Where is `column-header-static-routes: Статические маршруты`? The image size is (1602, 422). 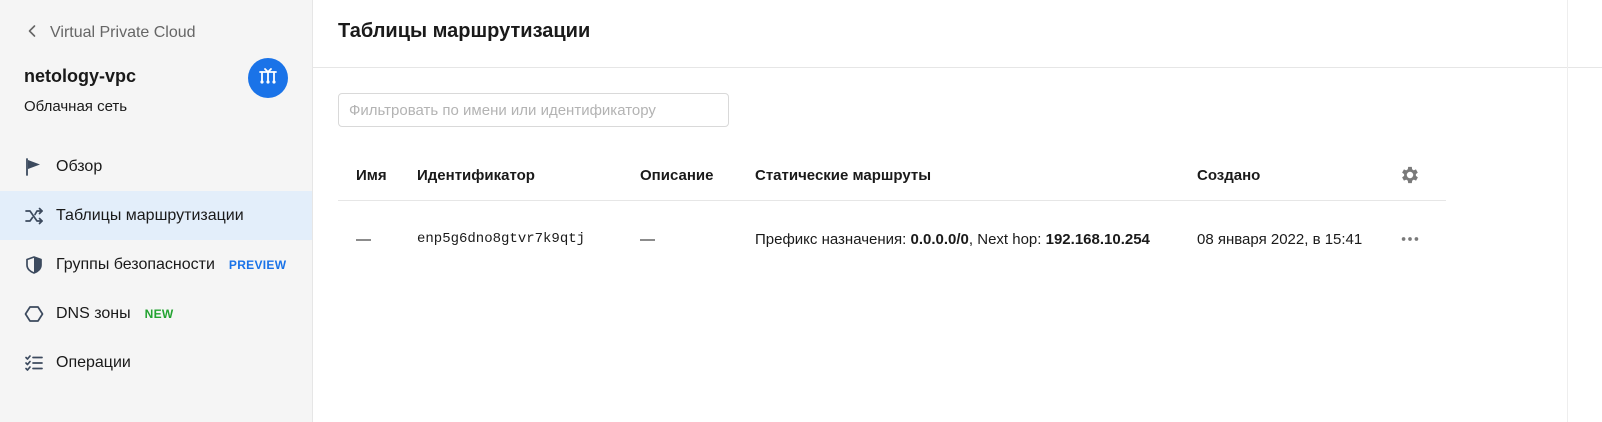
column-header-static-routes: Статические маршруты is located at coordinates (843, 175).